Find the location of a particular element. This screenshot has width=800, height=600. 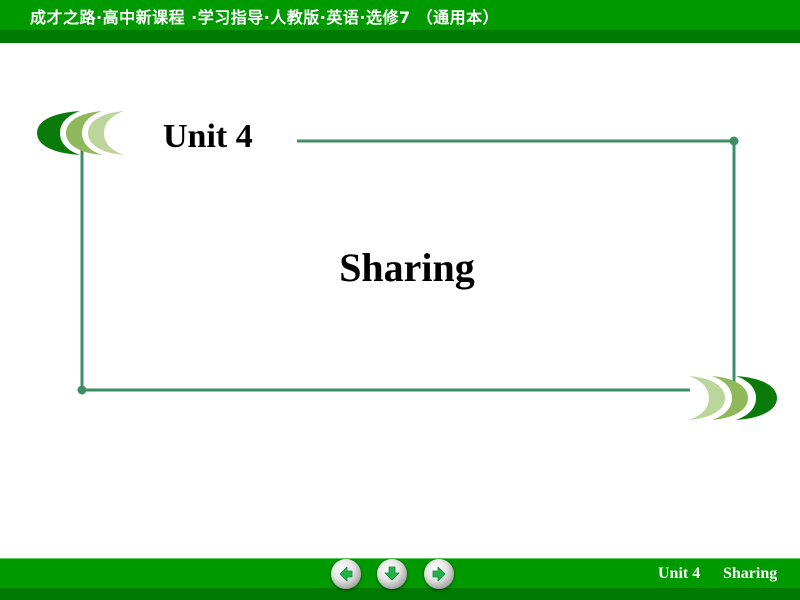

arrow-left-icon is located at coordinates (346, 574).